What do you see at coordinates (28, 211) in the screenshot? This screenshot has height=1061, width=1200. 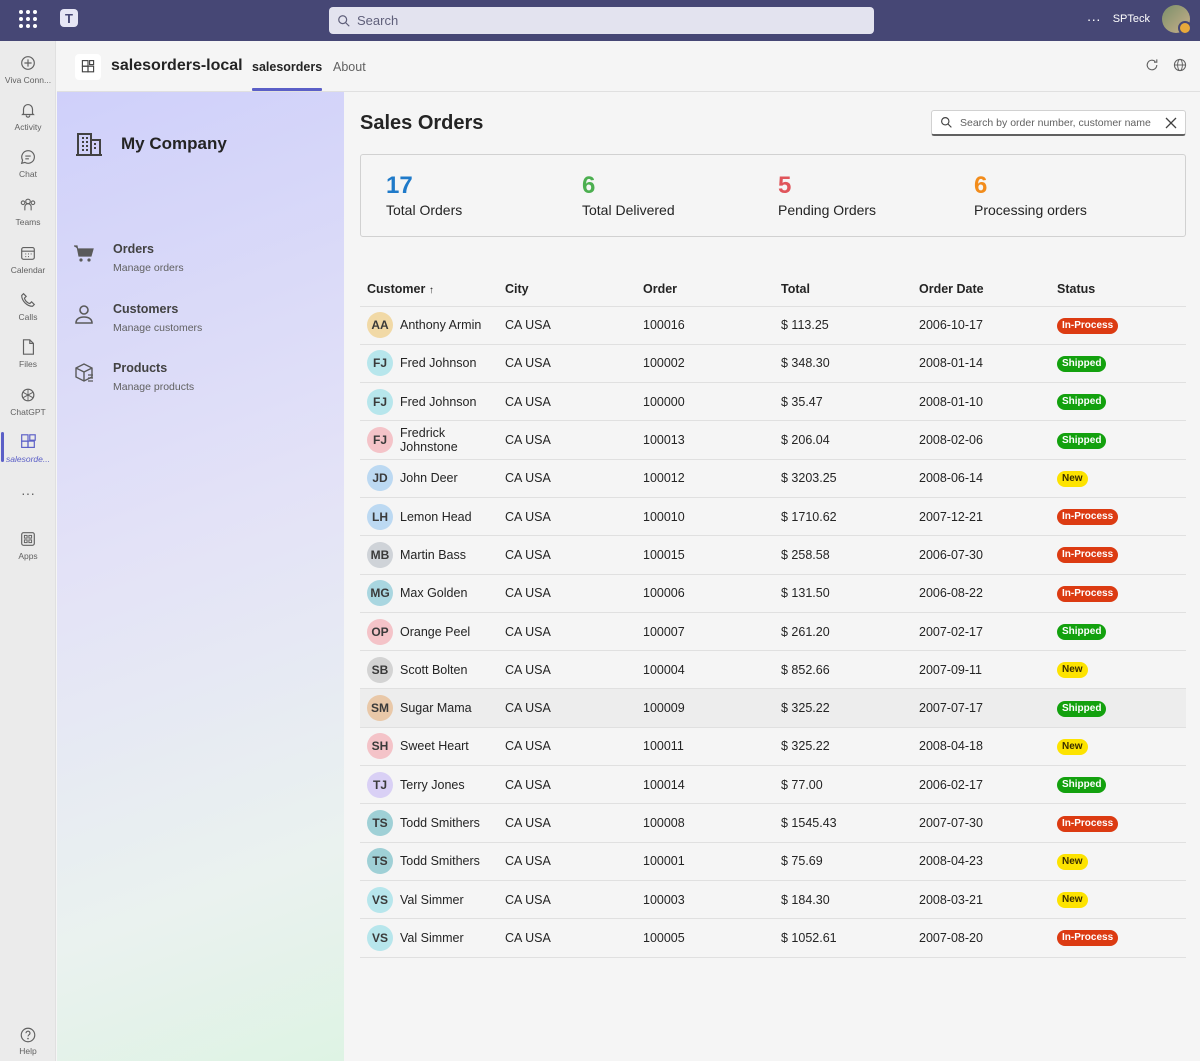 I see `rail-item-teams: Teams` at bounding box center [28, 211].